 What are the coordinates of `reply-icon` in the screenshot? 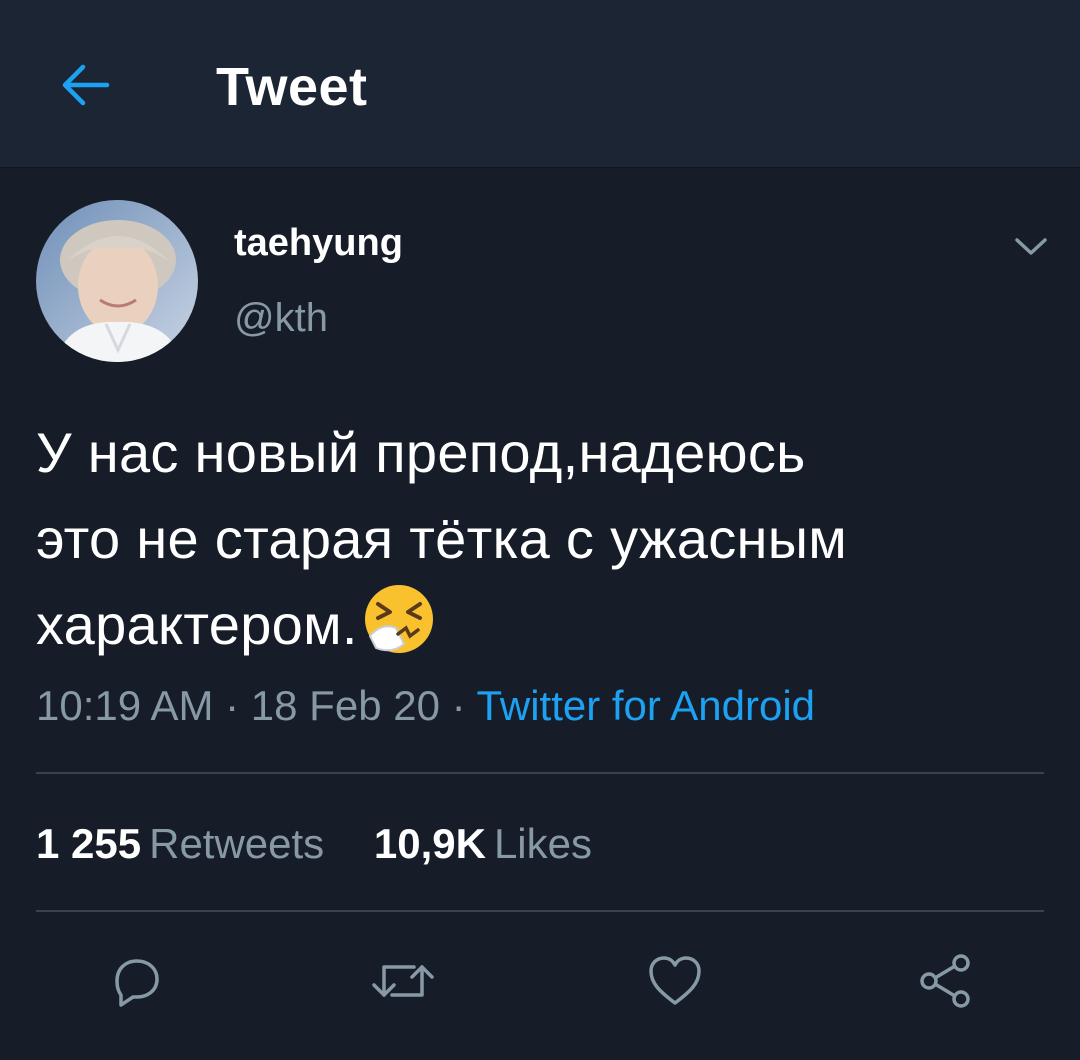 It's located at (137, 983).